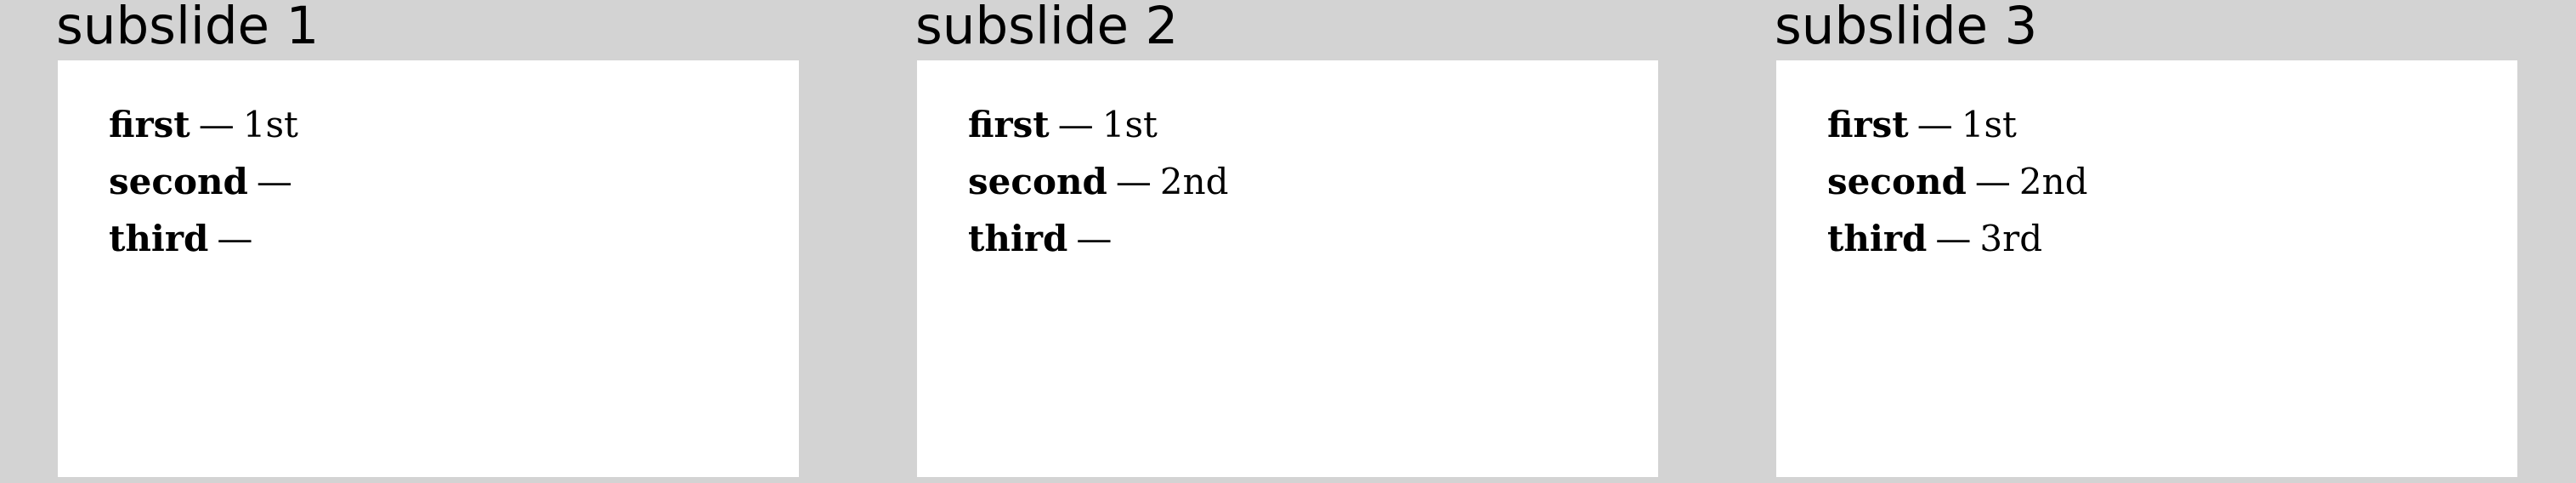 The width and height of the screenshot is (2576, 483). I want to click on subslide-title: subslide 3, so click(1906, 28).